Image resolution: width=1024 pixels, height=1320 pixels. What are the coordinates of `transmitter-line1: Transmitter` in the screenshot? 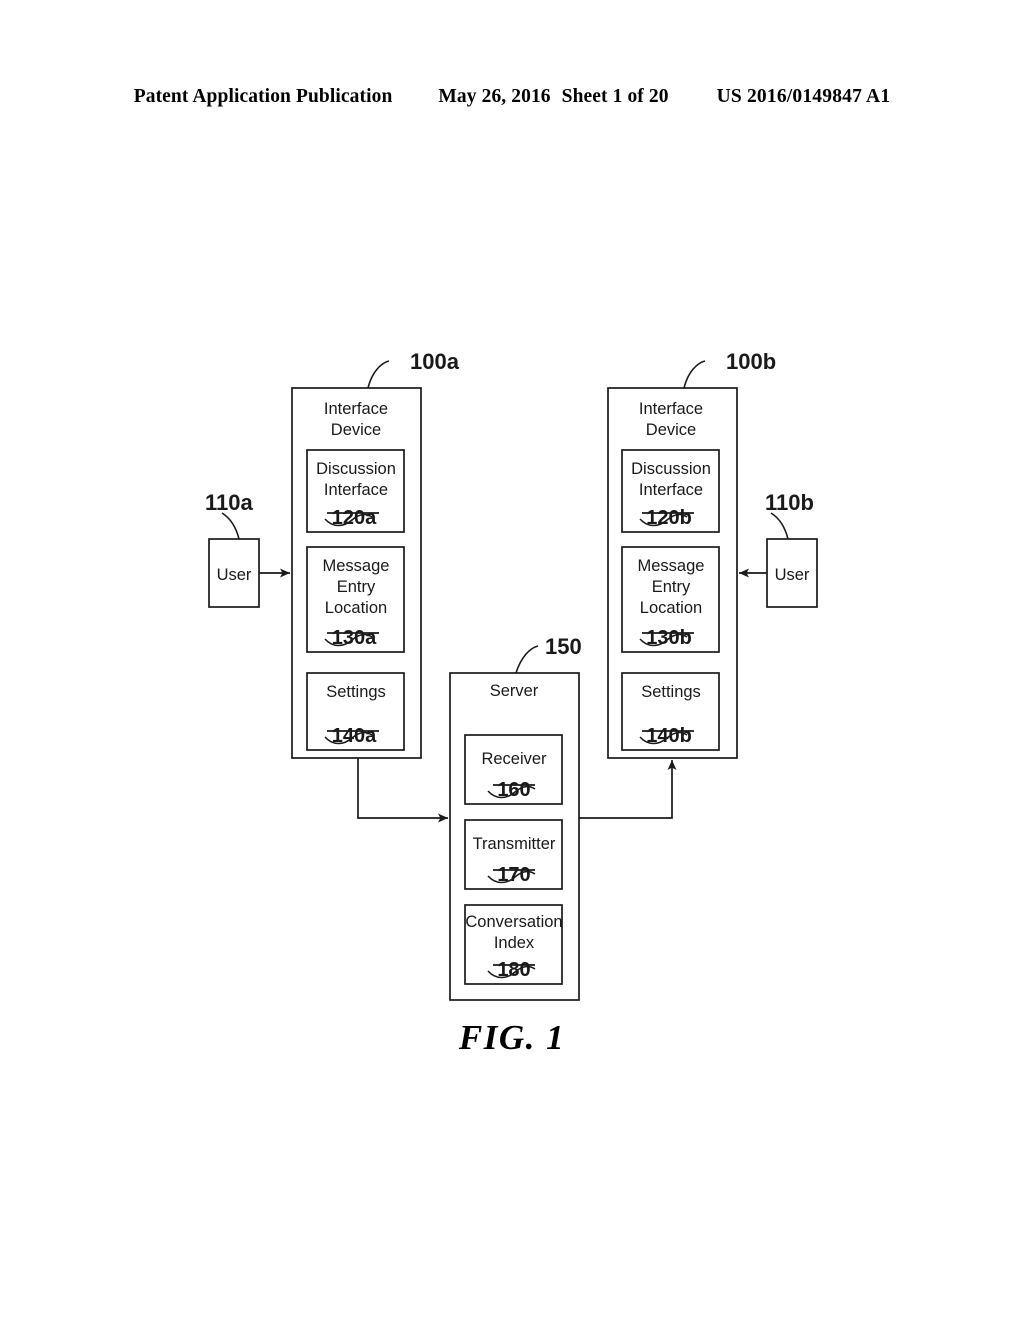 It's located at (514, 844).